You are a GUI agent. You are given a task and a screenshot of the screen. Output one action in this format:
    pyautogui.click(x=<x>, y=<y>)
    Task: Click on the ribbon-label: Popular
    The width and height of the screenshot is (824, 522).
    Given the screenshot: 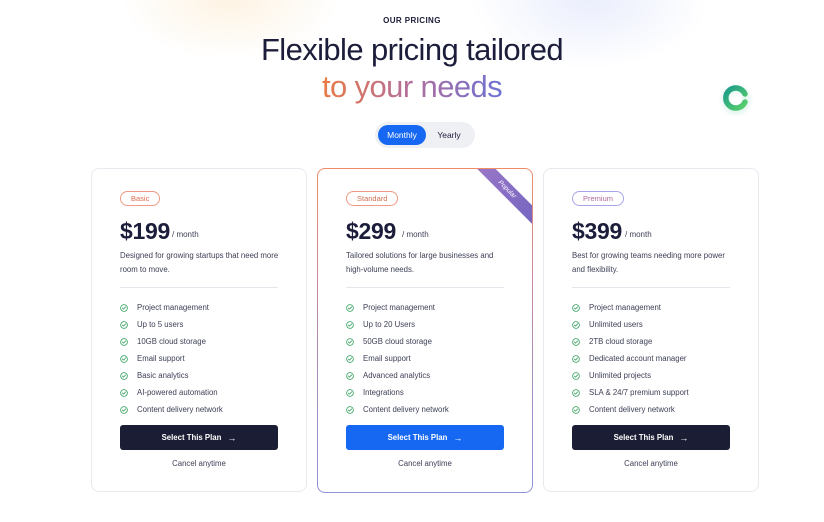 What is the action you would take?
    pyautogui.click(x=502, y=199)
    